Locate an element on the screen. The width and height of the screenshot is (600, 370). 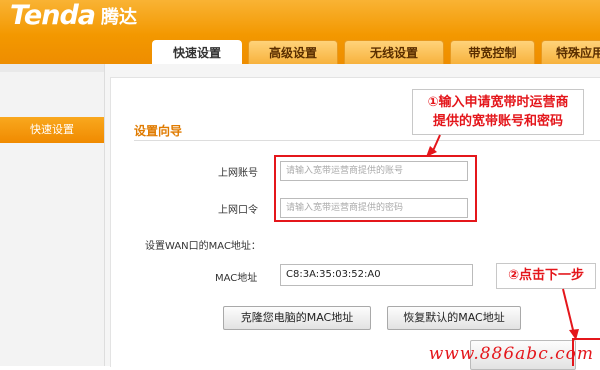
watermark: www.886abc.com is located at coordinates (511, 354).